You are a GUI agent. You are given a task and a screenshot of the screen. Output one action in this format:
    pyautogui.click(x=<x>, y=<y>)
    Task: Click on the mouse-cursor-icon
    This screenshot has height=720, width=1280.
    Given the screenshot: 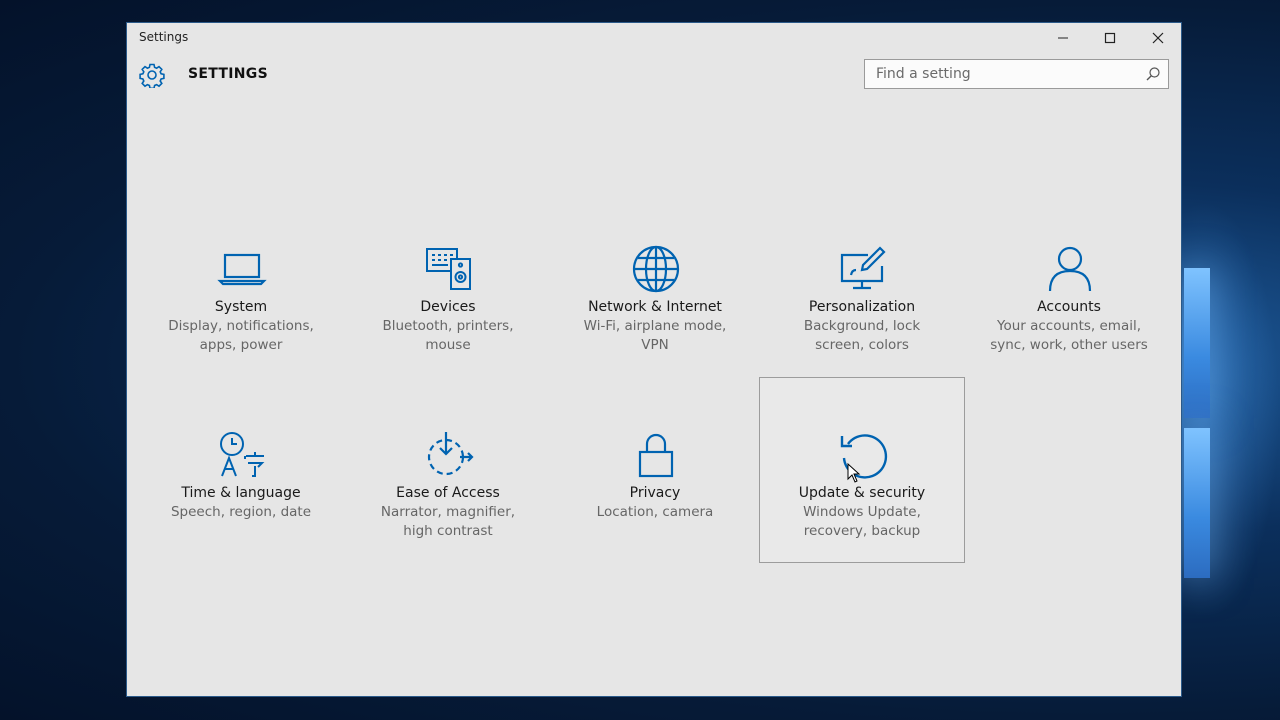 What is the action you would take?
    pyautogui.click(x=854, y=473)
    